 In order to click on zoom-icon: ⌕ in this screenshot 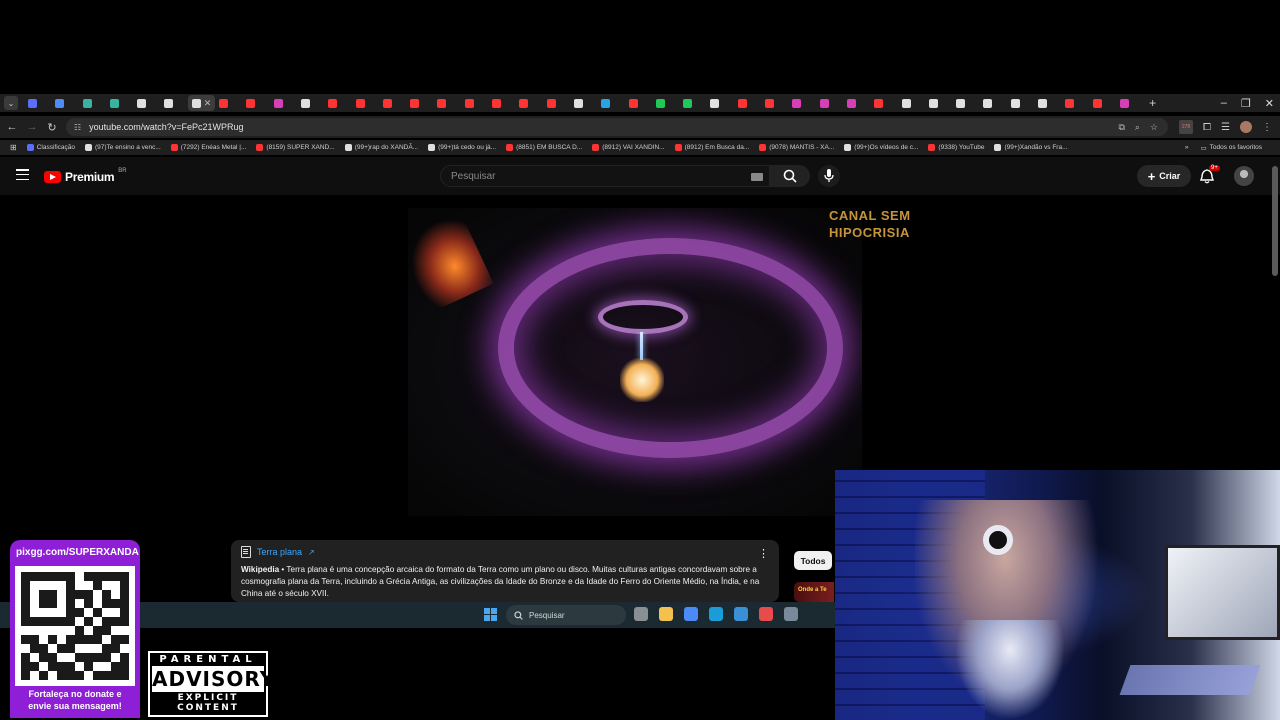, I will do `click(1137, 127)`.